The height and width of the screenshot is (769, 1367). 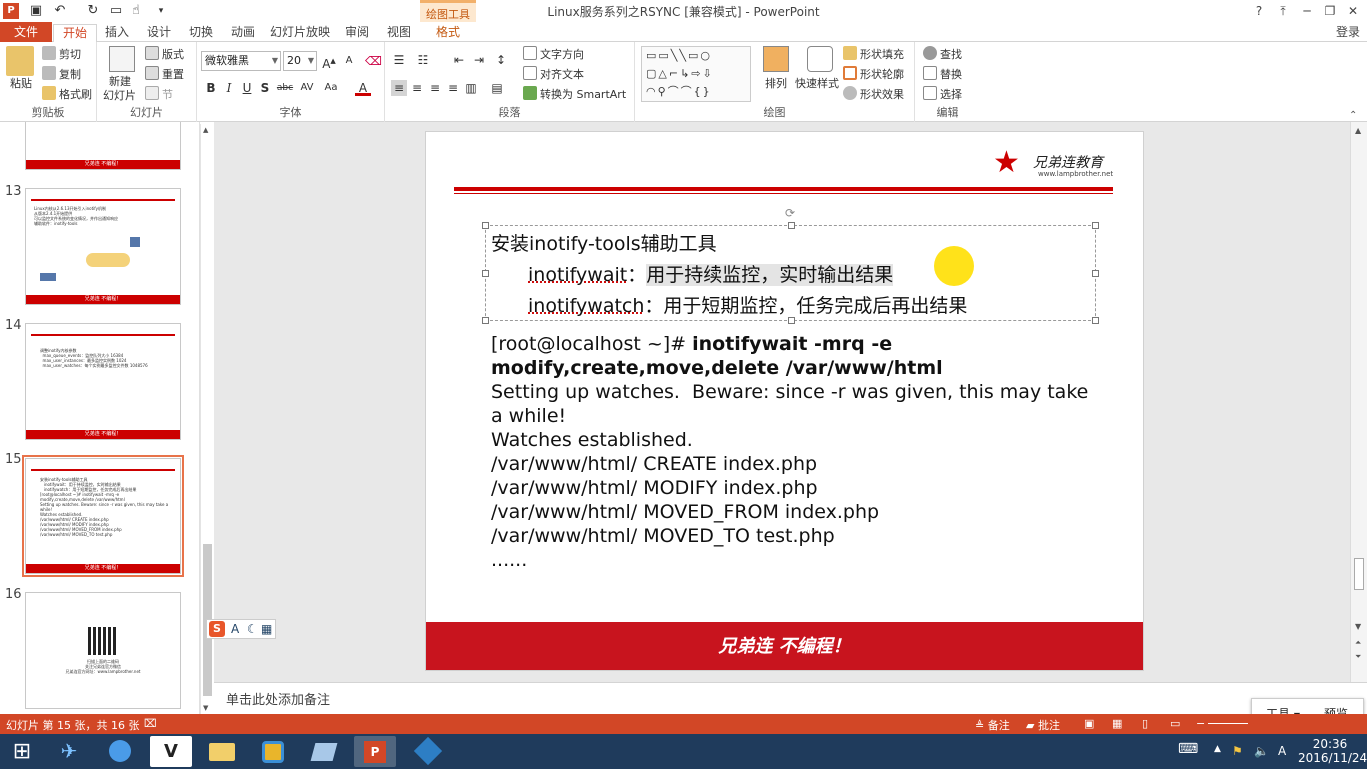 What do you see at coordinates (243, 33) in the screenshot?
I see `tab-animations: 动画` at bounding box center [243, 33].